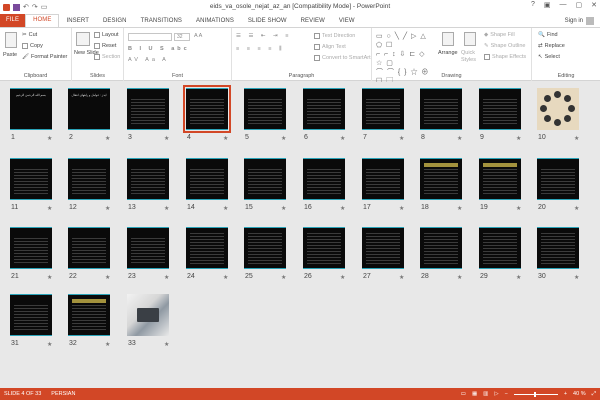  What do you see at coordinates (499, 35) in the screenshot?
I see `shape-fill-button: ◆ Shape Fill` at bounding box center [499, 35].